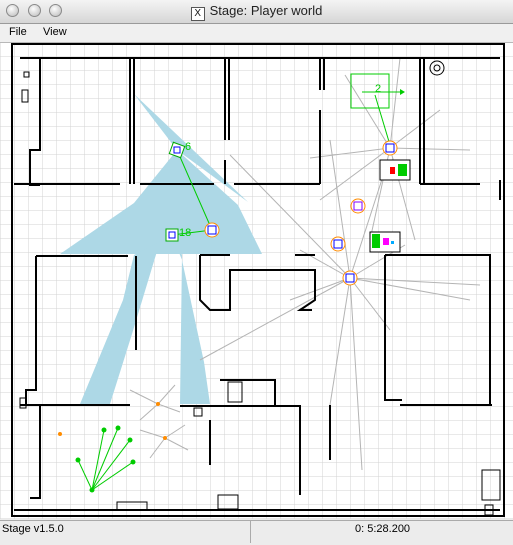 The image size is (513, 545). What do you see at coordinates (185, 233) in the screenshot?
I see `robot-label-18: 18` at bounding box center [185, 233].